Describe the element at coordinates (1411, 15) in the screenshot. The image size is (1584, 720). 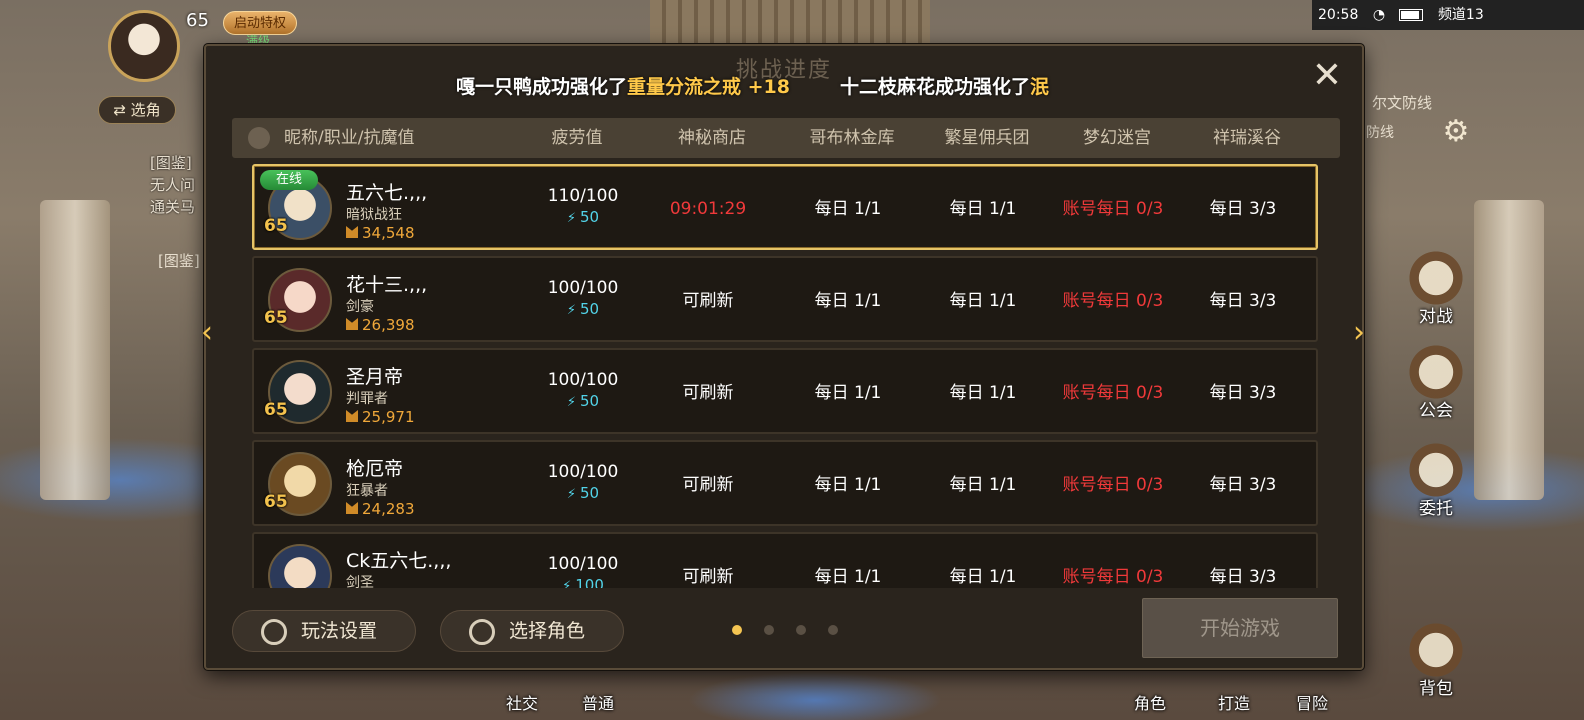
I see `battery-icon` at that location.